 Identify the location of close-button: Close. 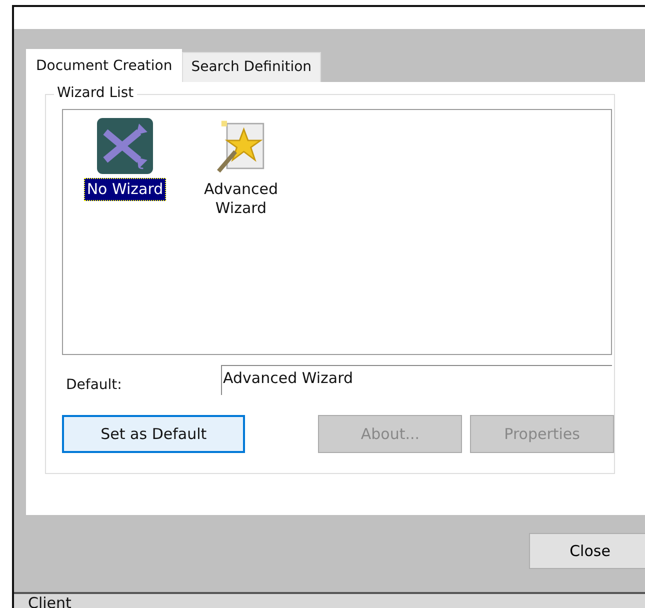
(587, 551).